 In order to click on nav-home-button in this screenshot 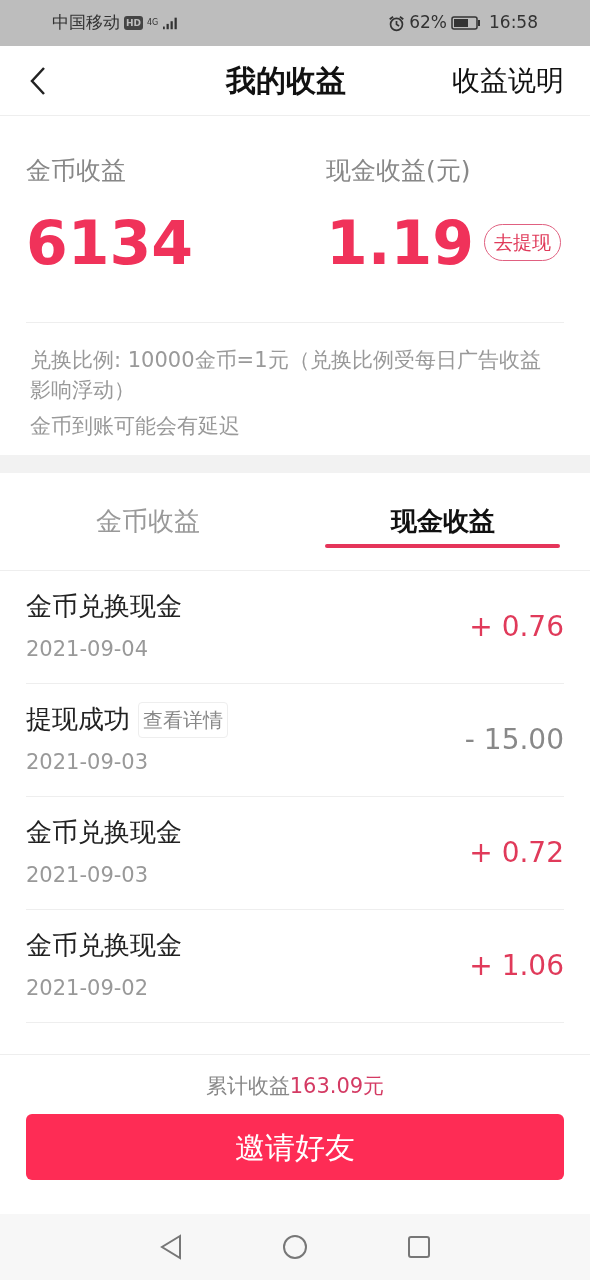, I will do `click(295, 1247)`.